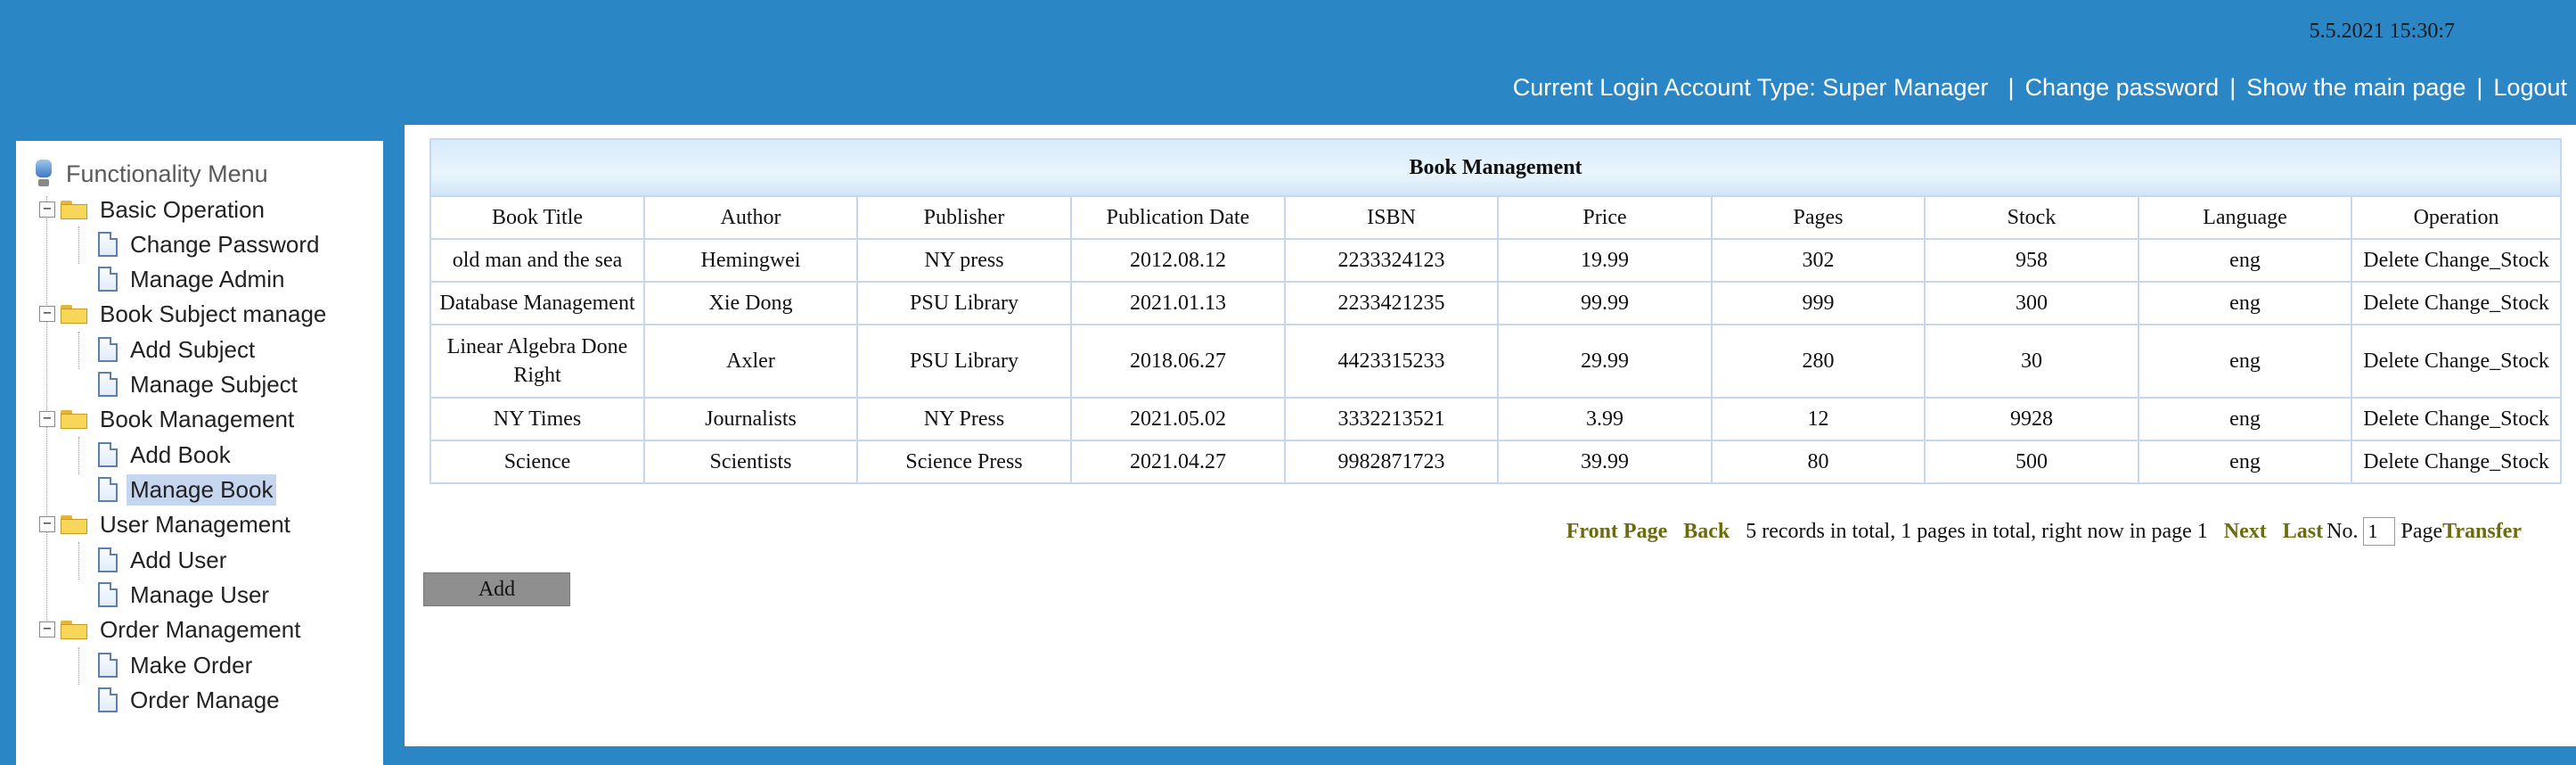  What do you see at coordinates (207, 279) in the screenshot?
I see `sidebar-item-label: Manage Admin` at bounding box center [207, 279].